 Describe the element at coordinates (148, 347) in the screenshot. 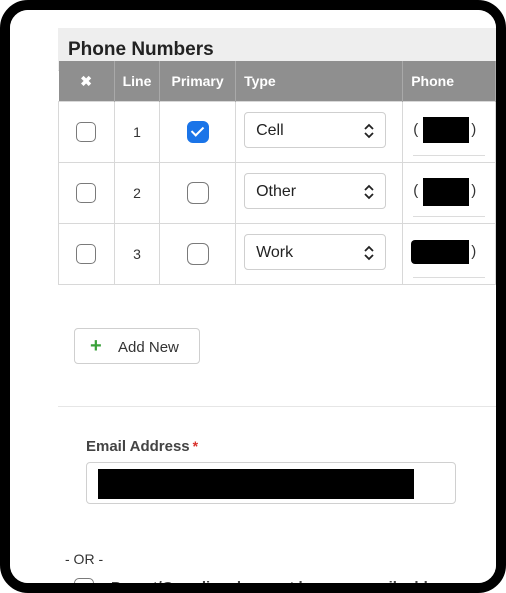

I see `add-new-label: Add New` at that location.